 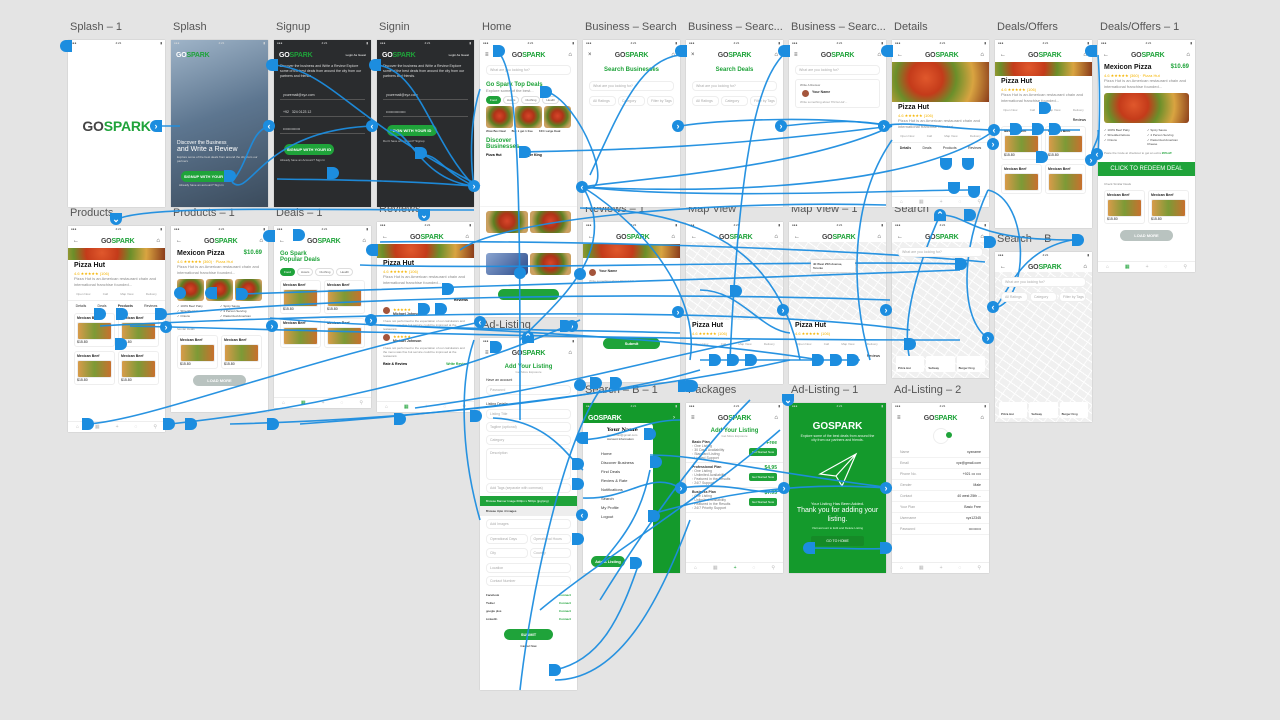 What do you see at coordinates (1073, 410) in the screenshot?
I see `place-card: Burger King` at bounding box center [1073, 410].